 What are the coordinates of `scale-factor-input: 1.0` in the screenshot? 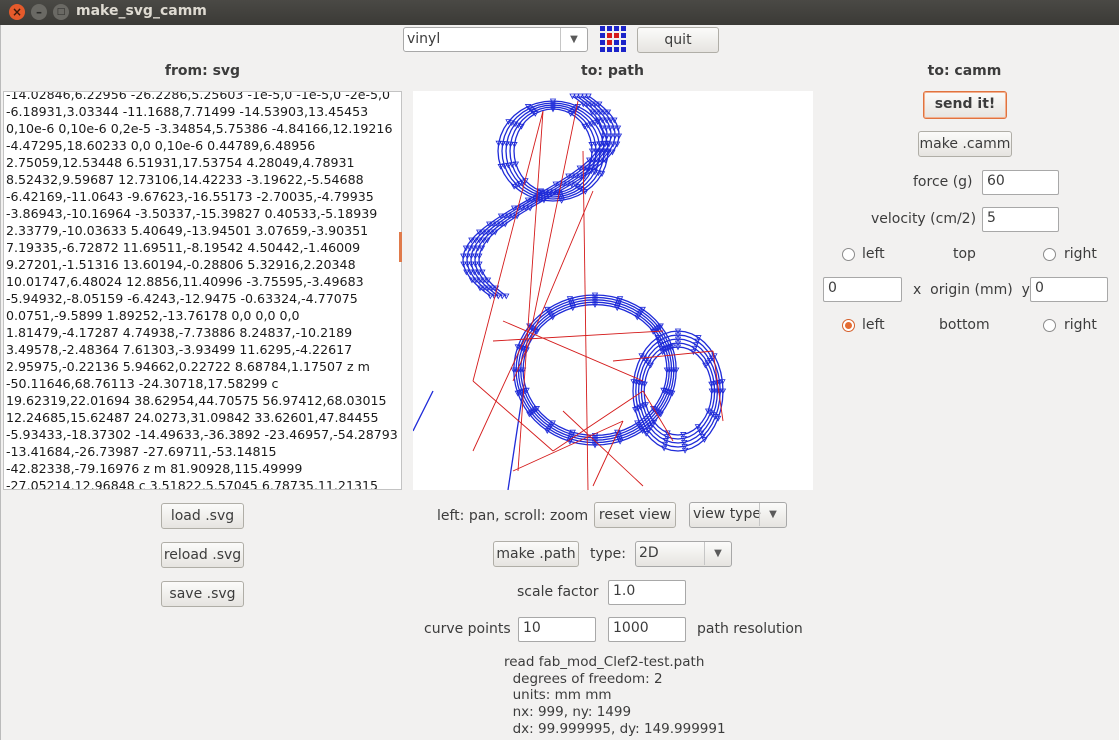 It's located at (647, 592).